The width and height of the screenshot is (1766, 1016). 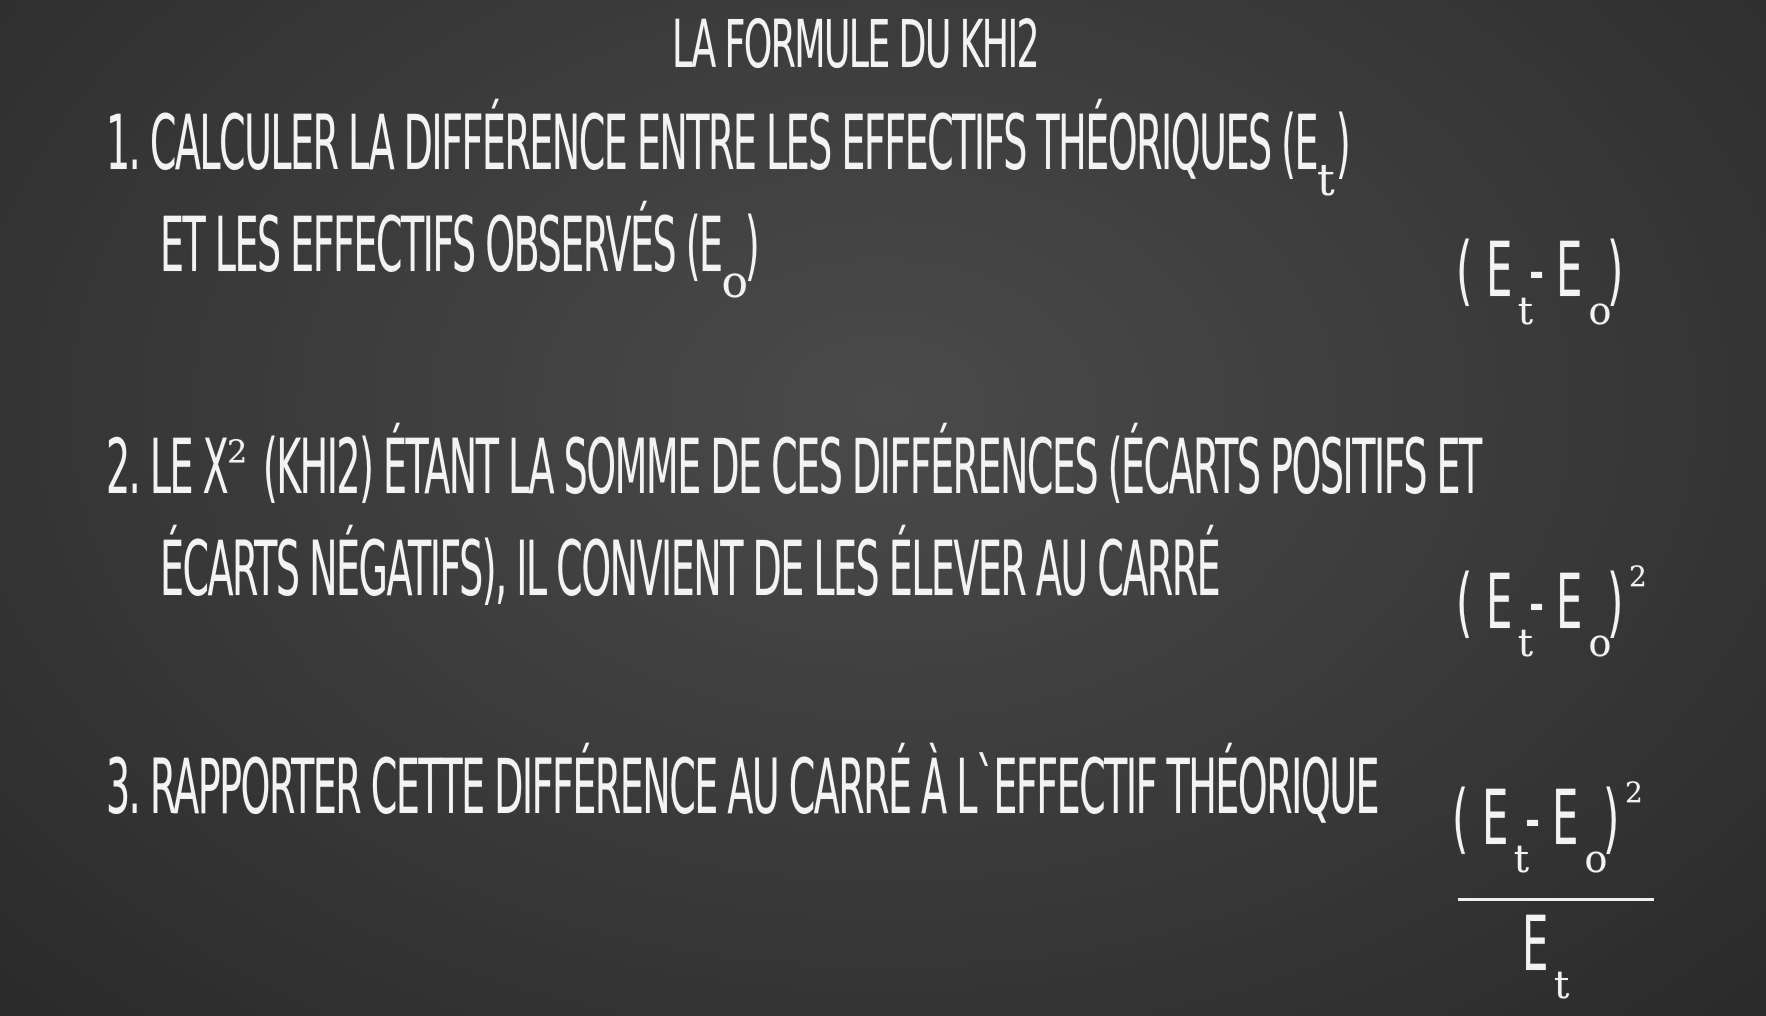 I want to click on formula-ratio-numerator: (Et - Eo) 2, so click(x=1547, y=828).